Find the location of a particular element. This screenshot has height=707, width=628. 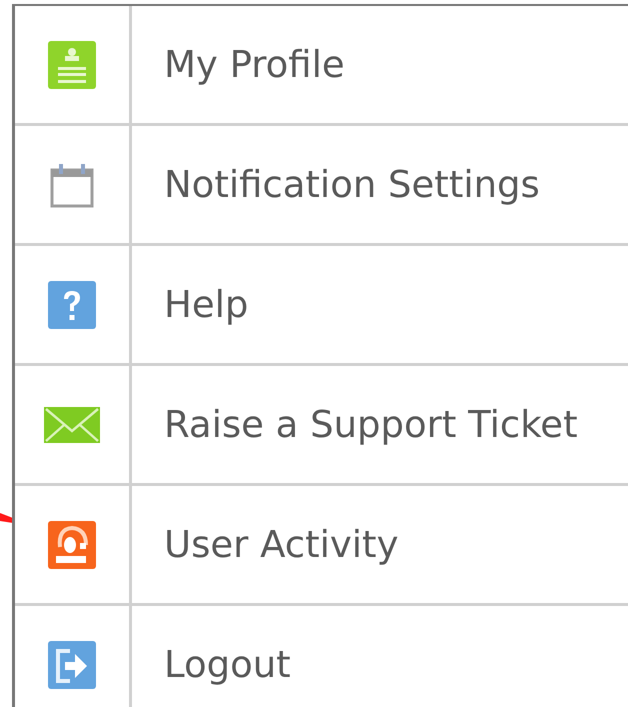

menu-item: My Profile is located at coordinates (380, 64).